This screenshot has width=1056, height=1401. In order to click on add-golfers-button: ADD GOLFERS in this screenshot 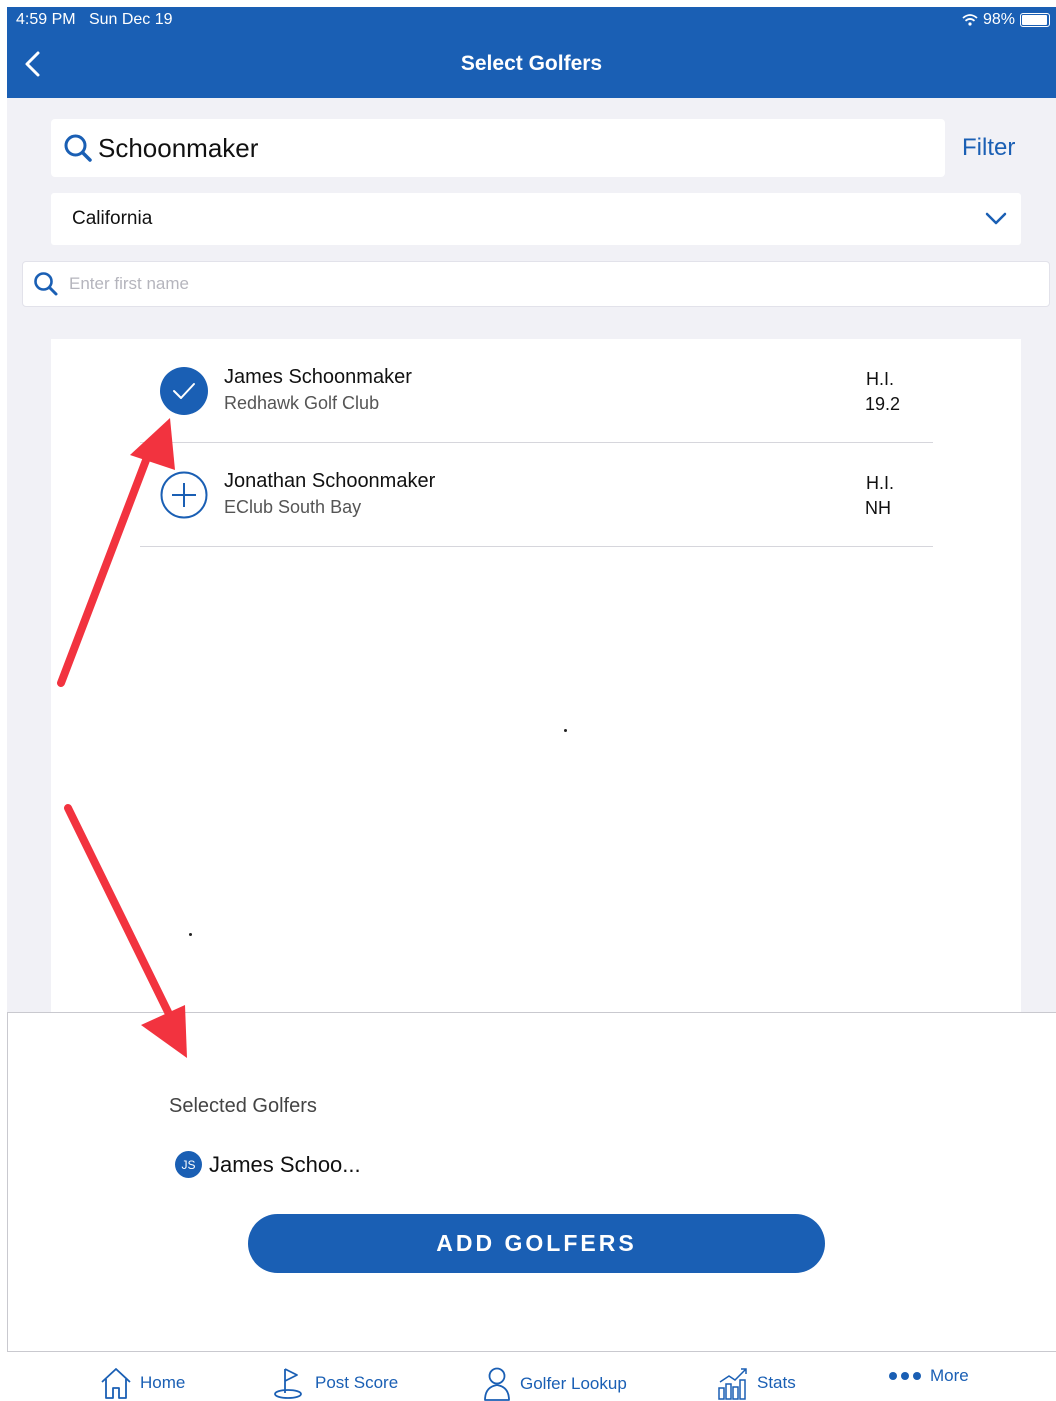, I will do `click(536, 1243)`.